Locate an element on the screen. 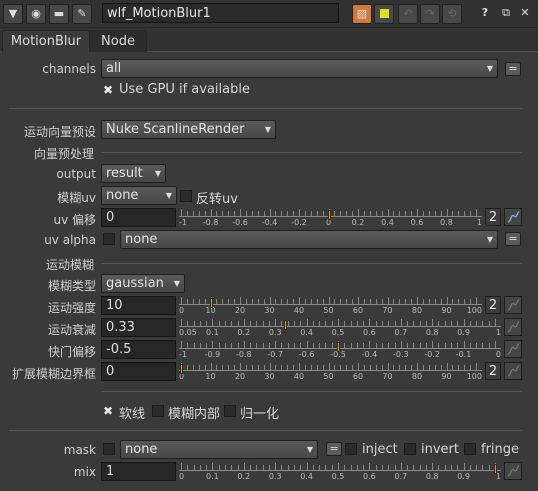 The height and width of the screenshot is (491, 538). slider-tick-label: -1 is located at coordinates (183, 354).